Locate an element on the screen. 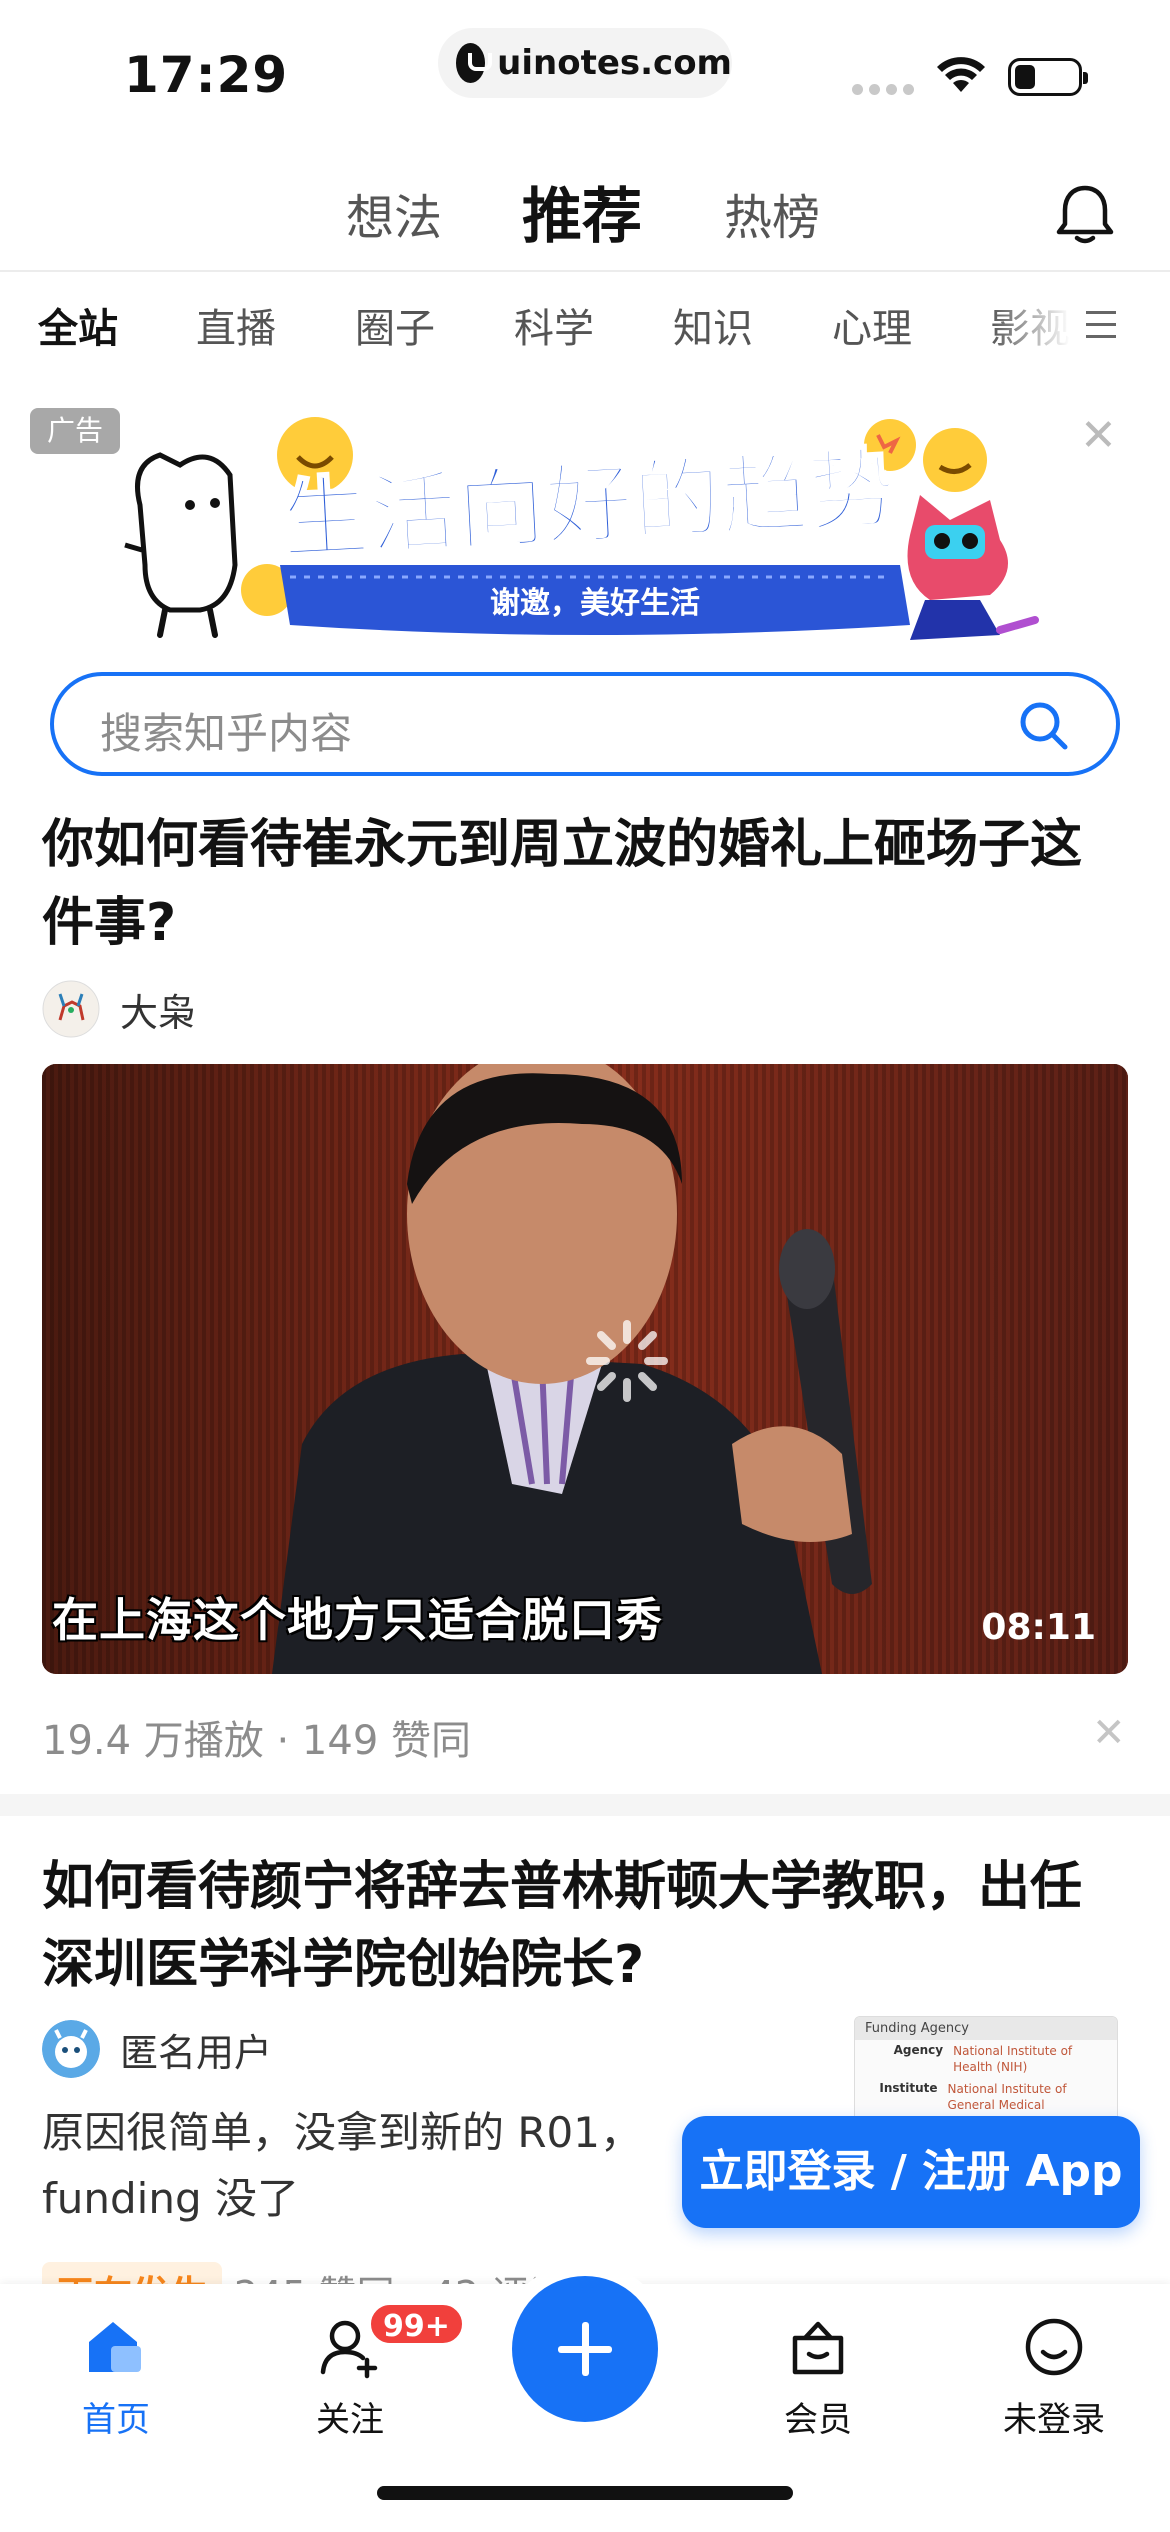 The image size is (1170, 2532). search-input: 搜索知乎内容 is located at coordinates (226, 730).